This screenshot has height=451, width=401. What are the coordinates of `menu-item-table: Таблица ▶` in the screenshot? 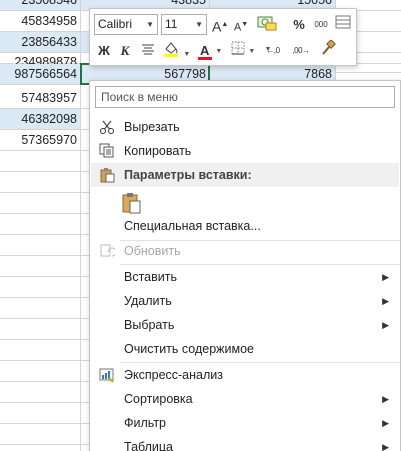 It's located at (245, 443).